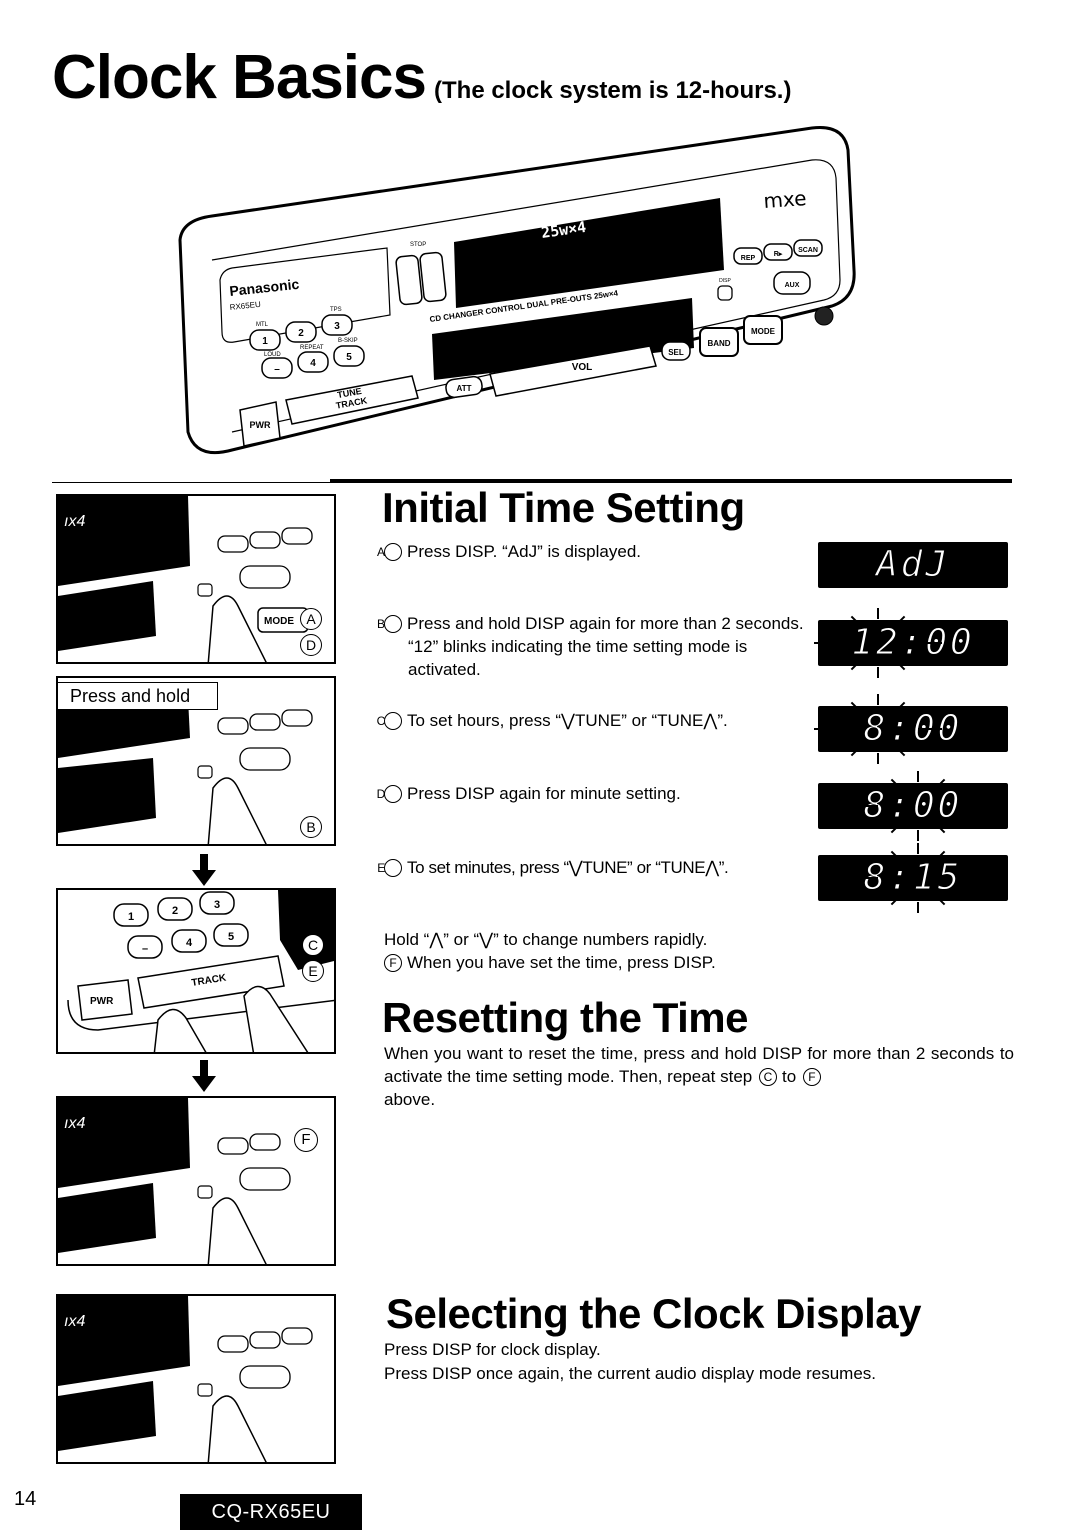 The image size is (1080, 1530). I want to click on svg-text: SCAN, so click(808, 250).